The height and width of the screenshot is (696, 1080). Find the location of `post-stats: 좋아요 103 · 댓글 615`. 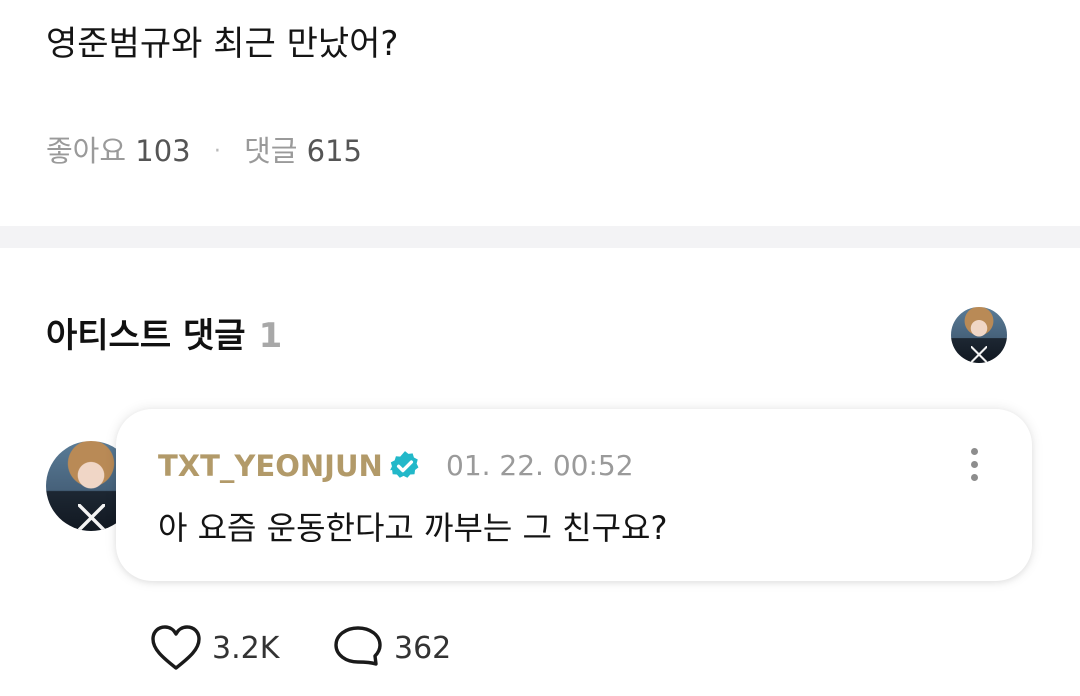

post-stats: 좋아요 103 · 댓글 615 is located at coordinates (204, 149).